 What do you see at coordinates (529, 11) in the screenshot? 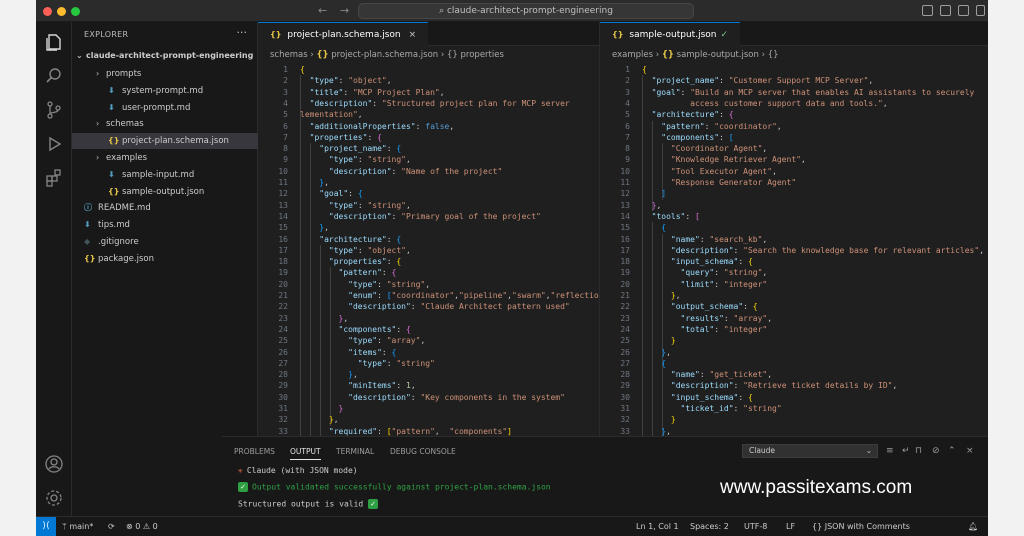
I see `command-center-label: claude-architect-prompt-engineering` at bounding box center [529, 11].